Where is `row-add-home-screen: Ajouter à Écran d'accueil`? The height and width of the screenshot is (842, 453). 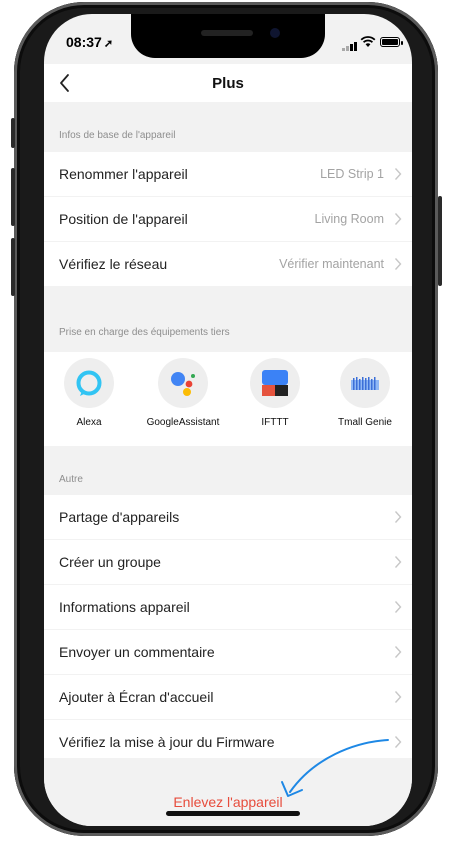 row-add-home-screen: Ajouter à Écran d'accueil is located at coordinates (228, 697).